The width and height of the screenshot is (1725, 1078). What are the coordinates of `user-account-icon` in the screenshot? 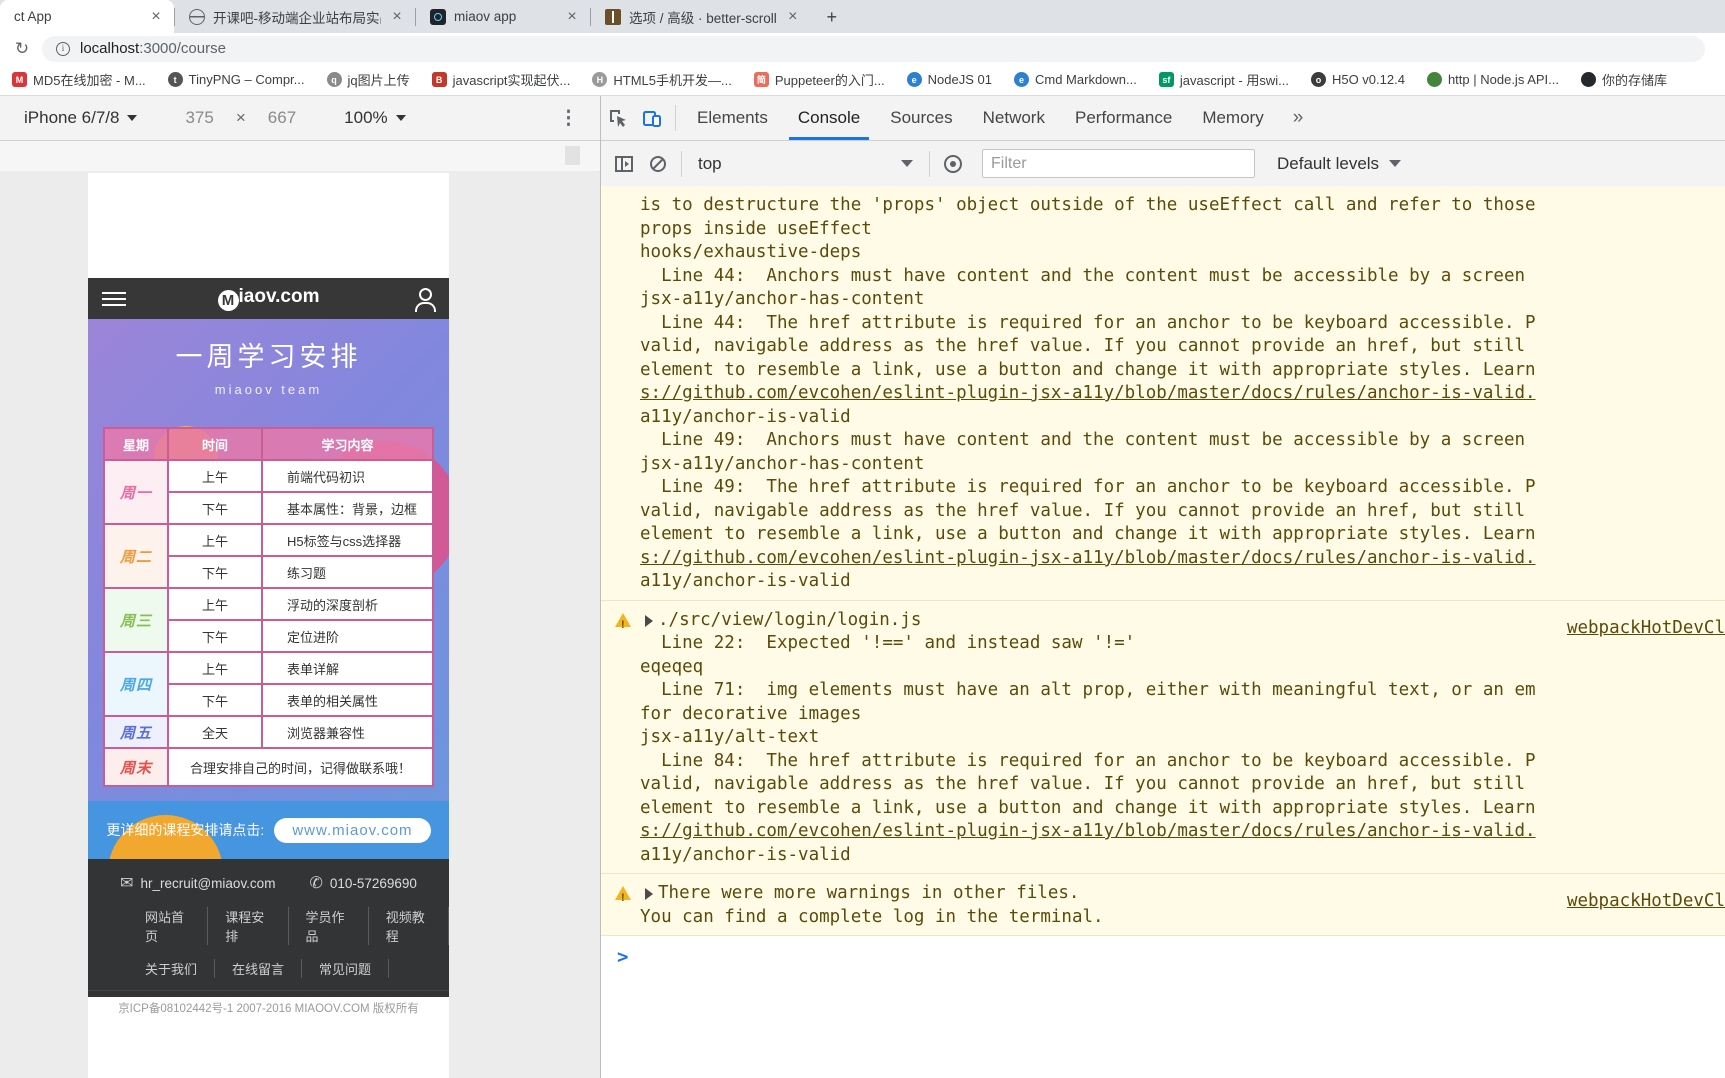 It's located at (425, 299).